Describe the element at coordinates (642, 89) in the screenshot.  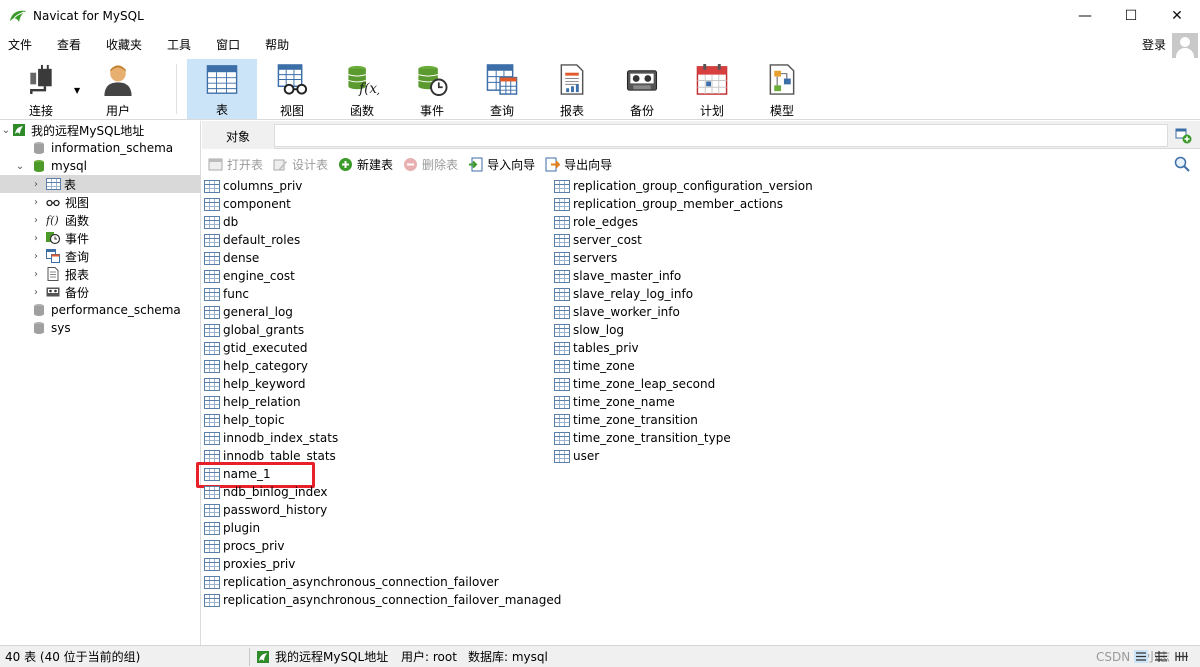
I see `toolbar-backup-button: 备份` at that location.